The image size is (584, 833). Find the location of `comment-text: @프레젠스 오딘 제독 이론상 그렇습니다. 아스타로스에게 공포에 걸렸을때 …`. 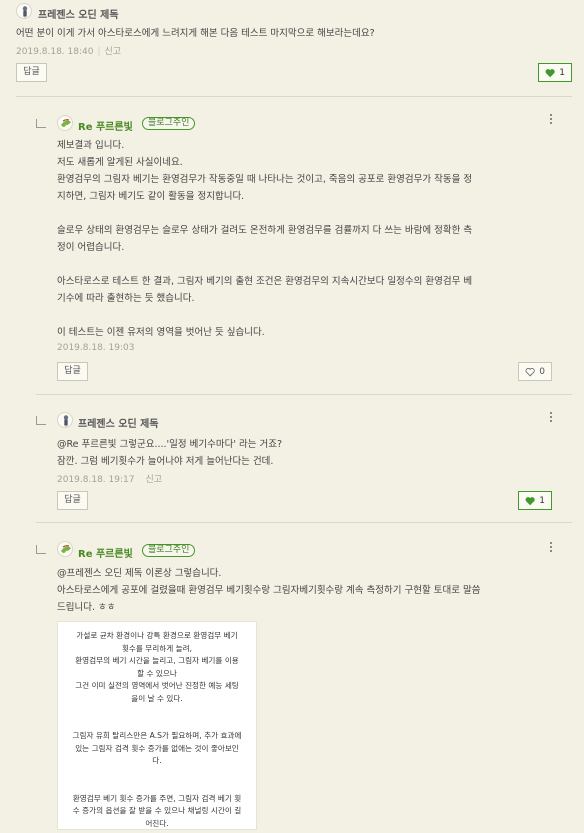

comment-text: @프레젠스 오딘 제독 이론상 그렇습니다. 아스타로스에게 공포에 걸렸을때 … is located at coordinates (269, 590).